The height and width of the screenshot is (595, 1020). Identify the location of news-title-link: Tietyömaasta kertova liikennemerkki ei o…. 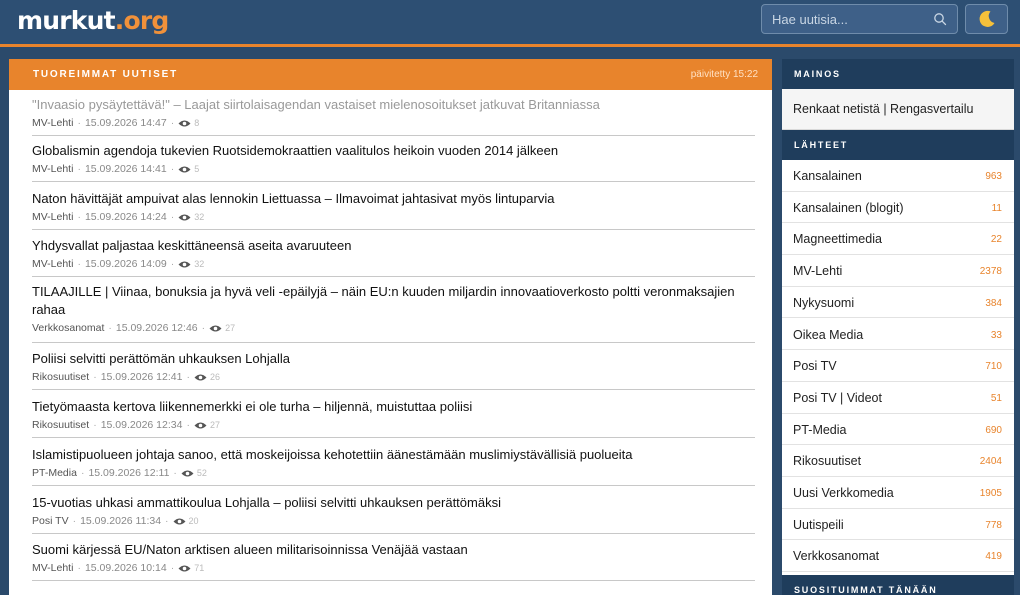
(252, 406).